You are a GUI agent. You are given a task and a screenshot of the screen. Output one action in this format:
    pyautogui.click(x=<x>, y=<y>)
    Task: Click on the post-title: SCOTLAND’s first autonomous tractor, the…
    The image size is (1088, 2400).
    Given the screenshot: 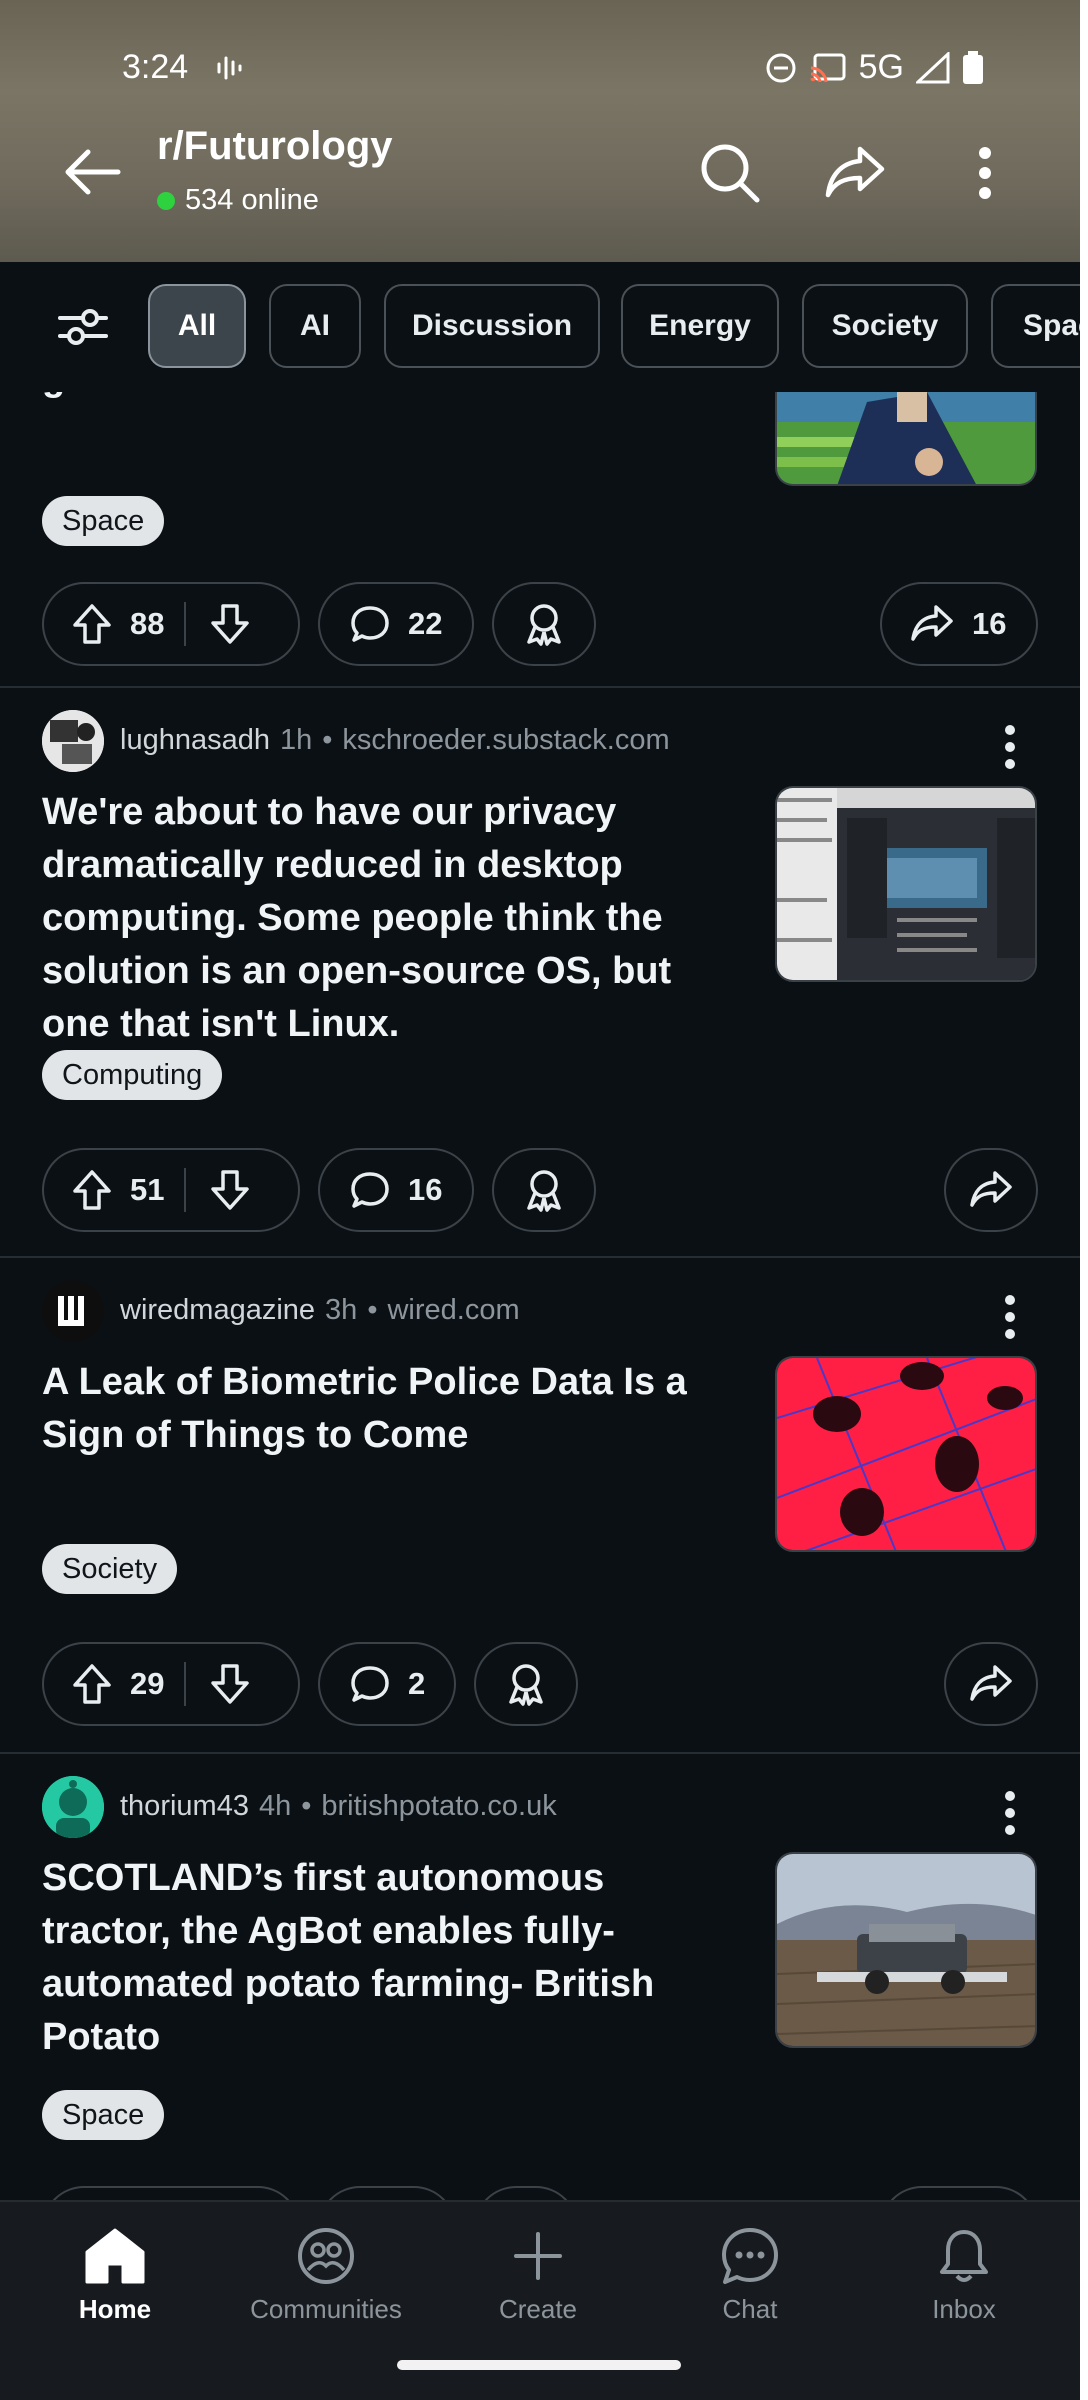 What is the action you would take?
    pyautogui.click(x=382, y=1958)
    